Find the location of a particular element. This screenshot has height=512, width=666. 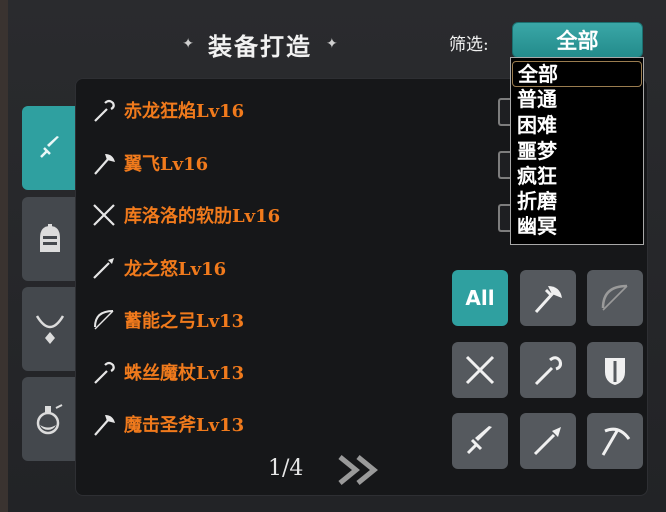

list-item: 蛛丝魔杖Lv13 is located at coordinates (167, 372).